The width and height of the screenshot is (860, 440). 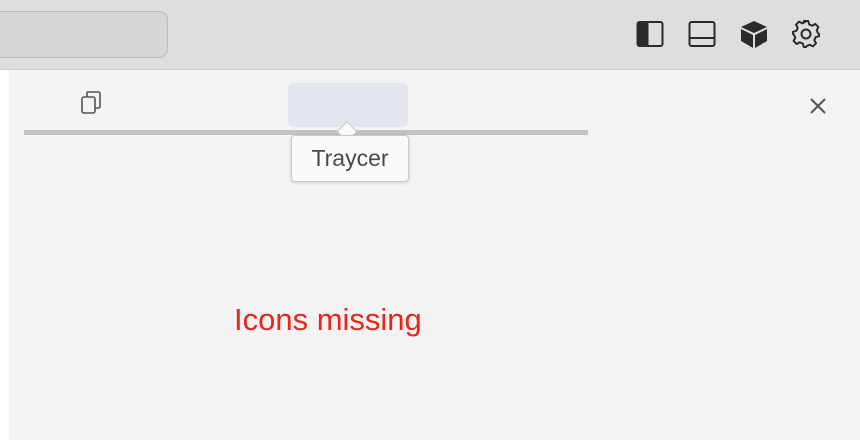 What do you see at coordinates (328, 319) in the screenshot?
I see `annotation-text: Icons missing` at bounding box center [328, 319].